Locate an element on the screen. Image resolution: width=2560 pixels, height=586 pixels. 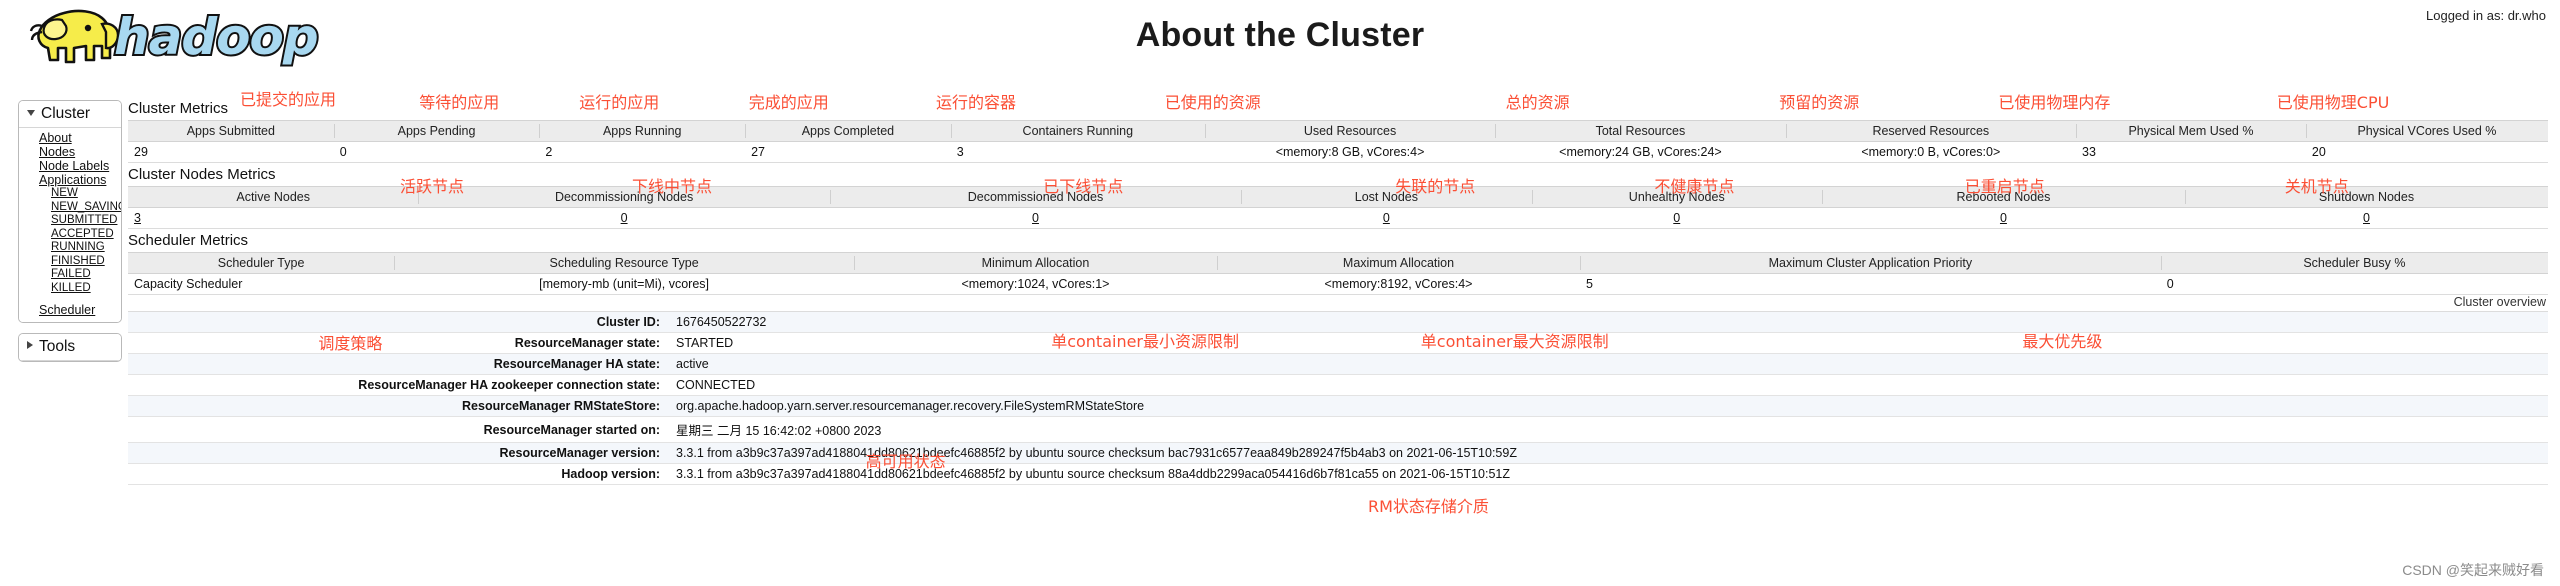
sidebar-item-nodes: Nodes is located at coordinates (70, 152).